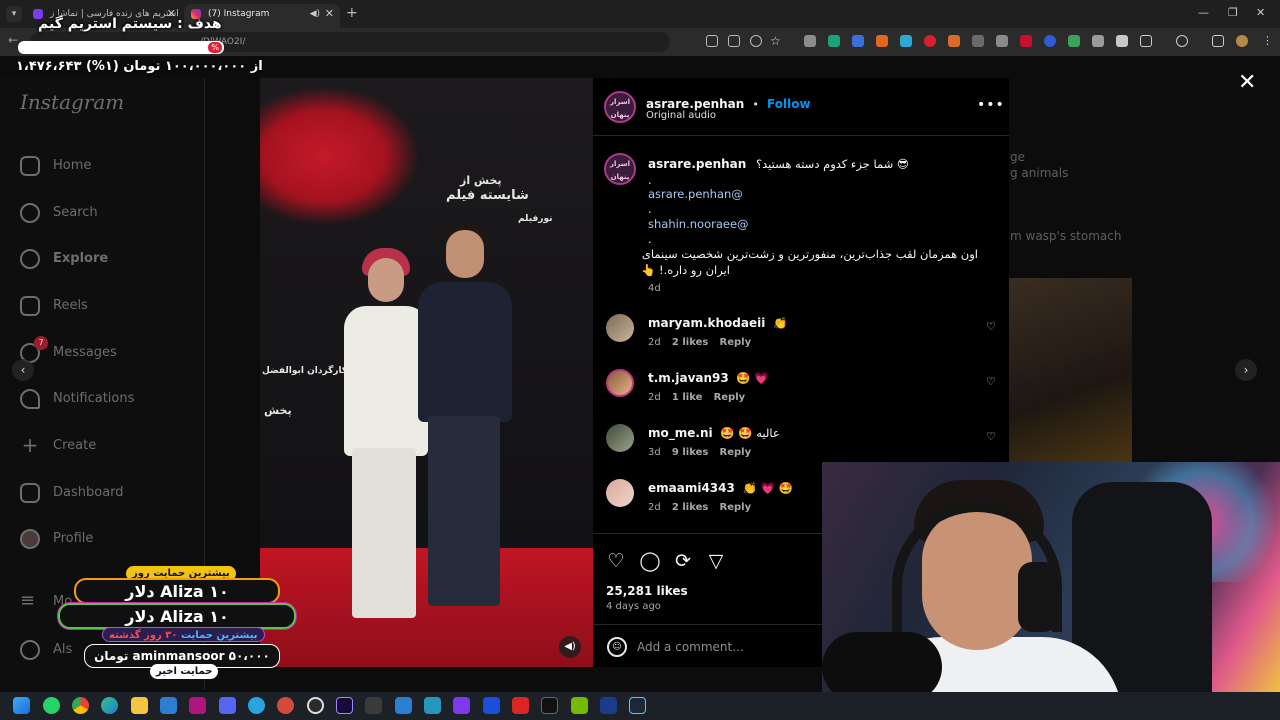 The width and height of the screenshot is (1280, 720). I want to click on back-icon: ←, so click(13, 40).